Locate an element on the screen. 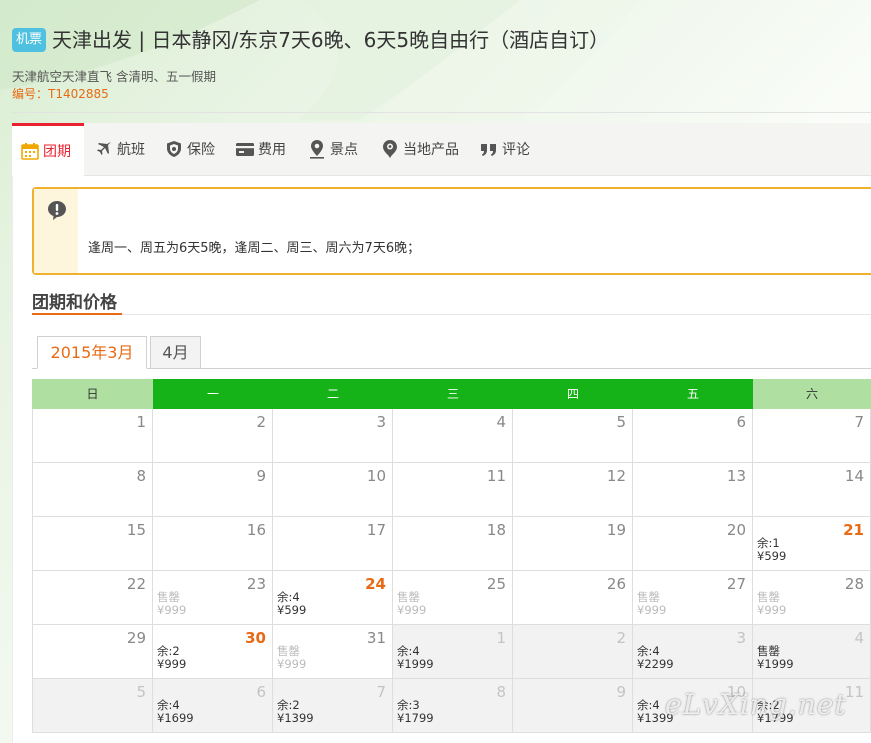 Image resolution: width=871 pixels, height=743 pixels. calendar-week-row: 1 2 3 4 5 6 7 is located at coordinates (451, 436).